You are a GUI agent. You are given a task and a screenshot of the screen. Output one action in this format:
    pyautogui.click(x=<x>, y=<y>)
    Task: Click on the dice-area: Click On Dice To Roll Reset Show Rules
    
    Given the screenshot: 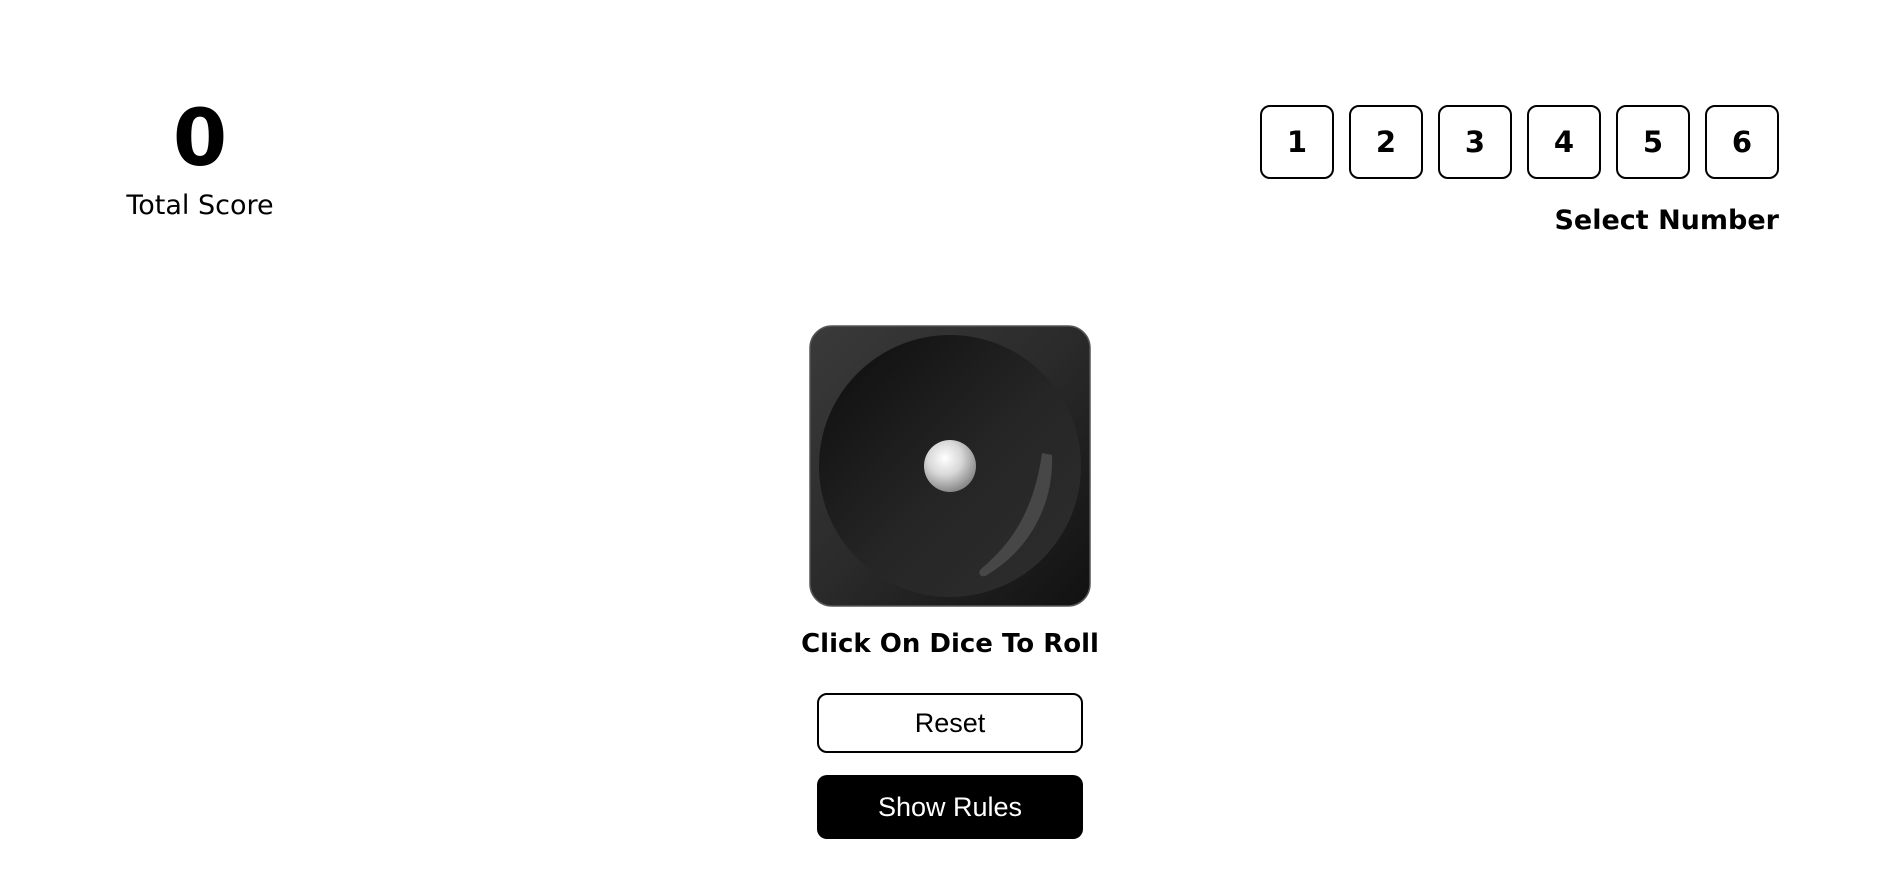 What is the action you would take?
    pyautogui.click(x=950, y=582)
    